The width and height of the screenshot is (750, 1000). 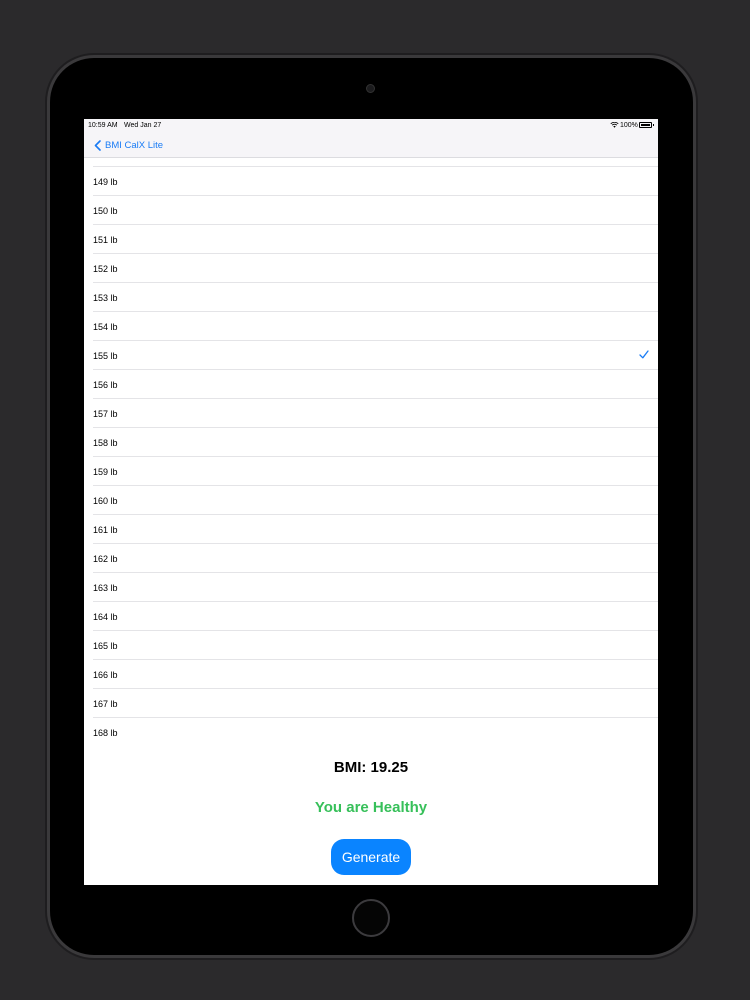 I want to click on weight-row: 168 lb, so click(x=375, y=731).